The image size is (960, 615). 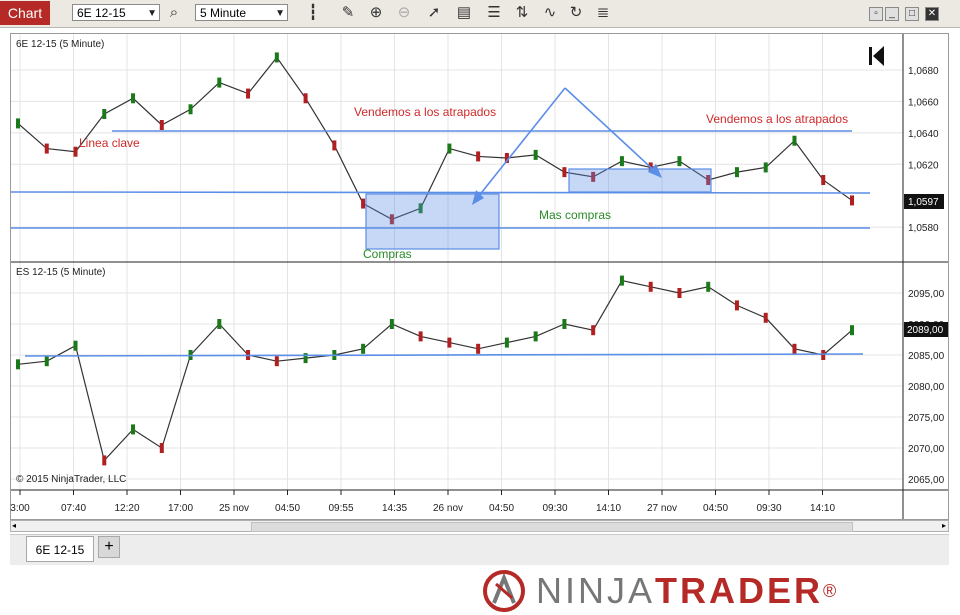 I want to click on y-tick-label: 1,0620, so click(x=923, y=165).